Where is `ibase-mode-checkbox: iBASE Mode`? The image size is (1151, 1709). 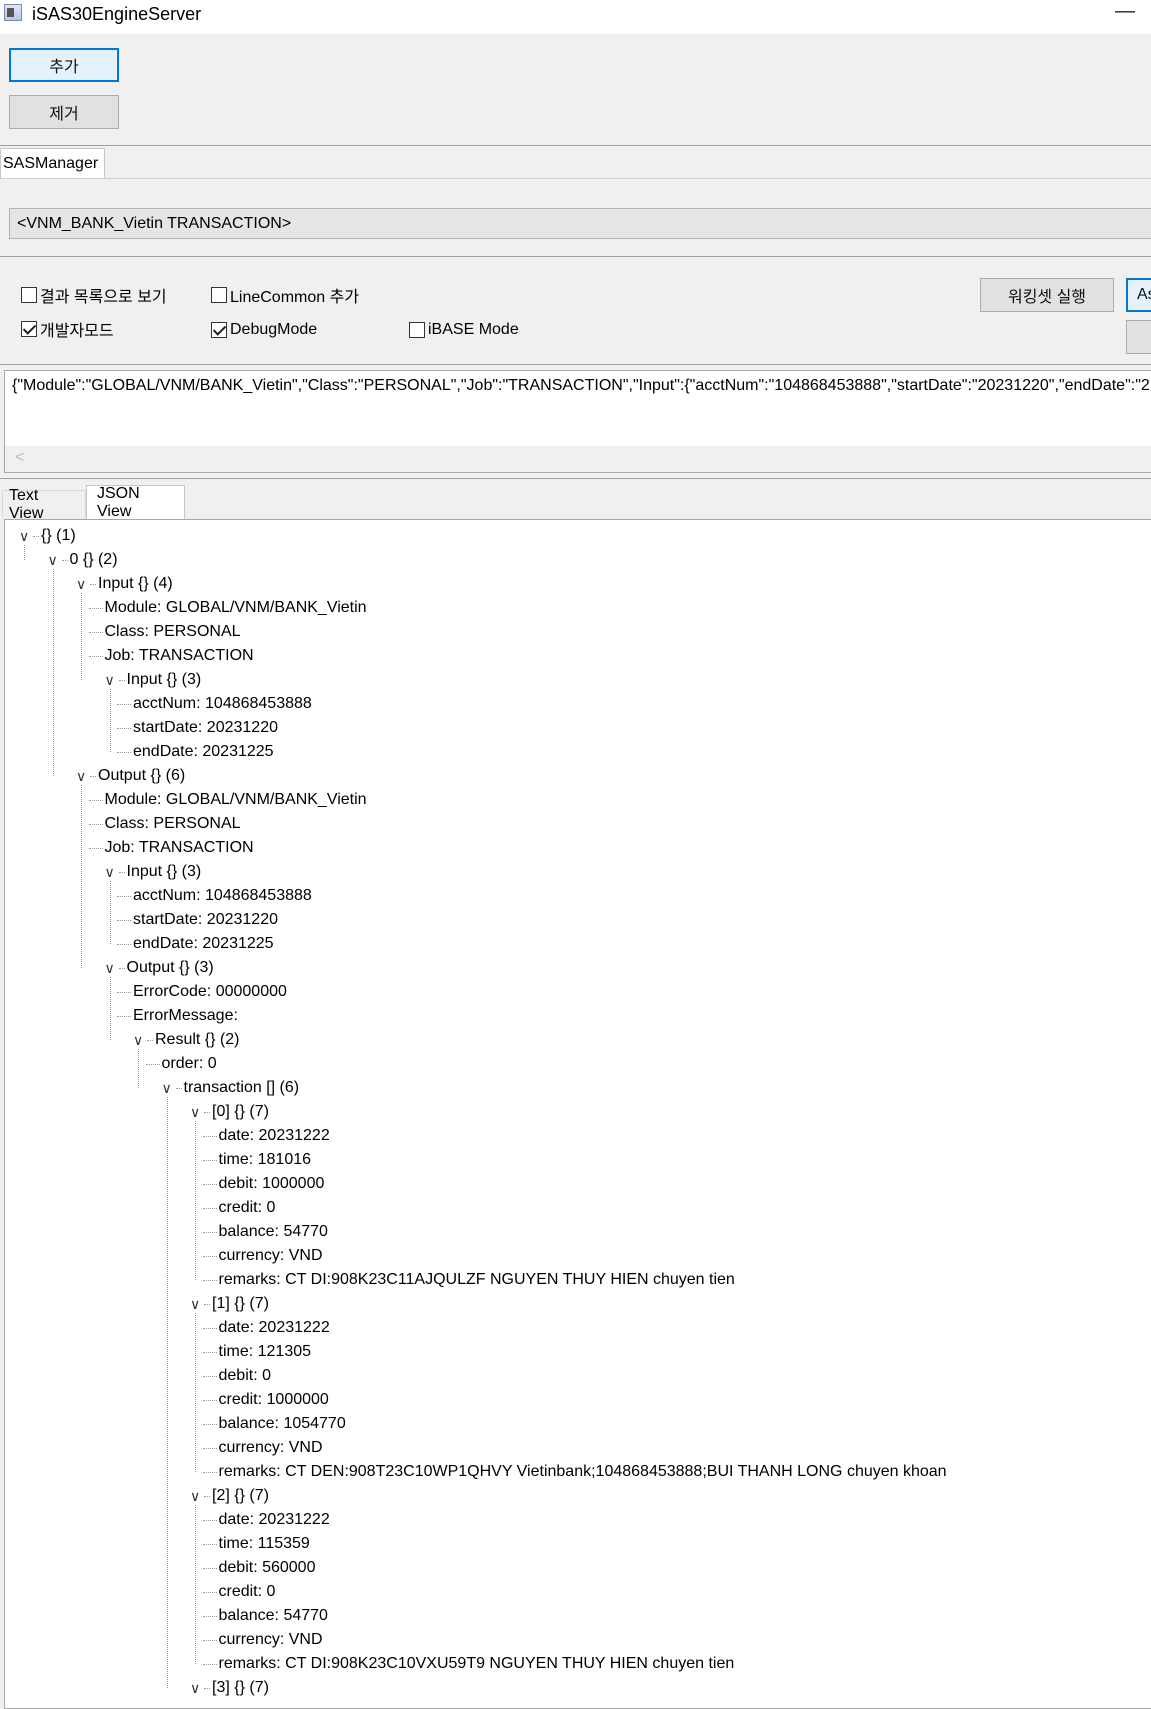 ibase-mode-checkbox: iBASE Mode is located at coordinates (464, 330).